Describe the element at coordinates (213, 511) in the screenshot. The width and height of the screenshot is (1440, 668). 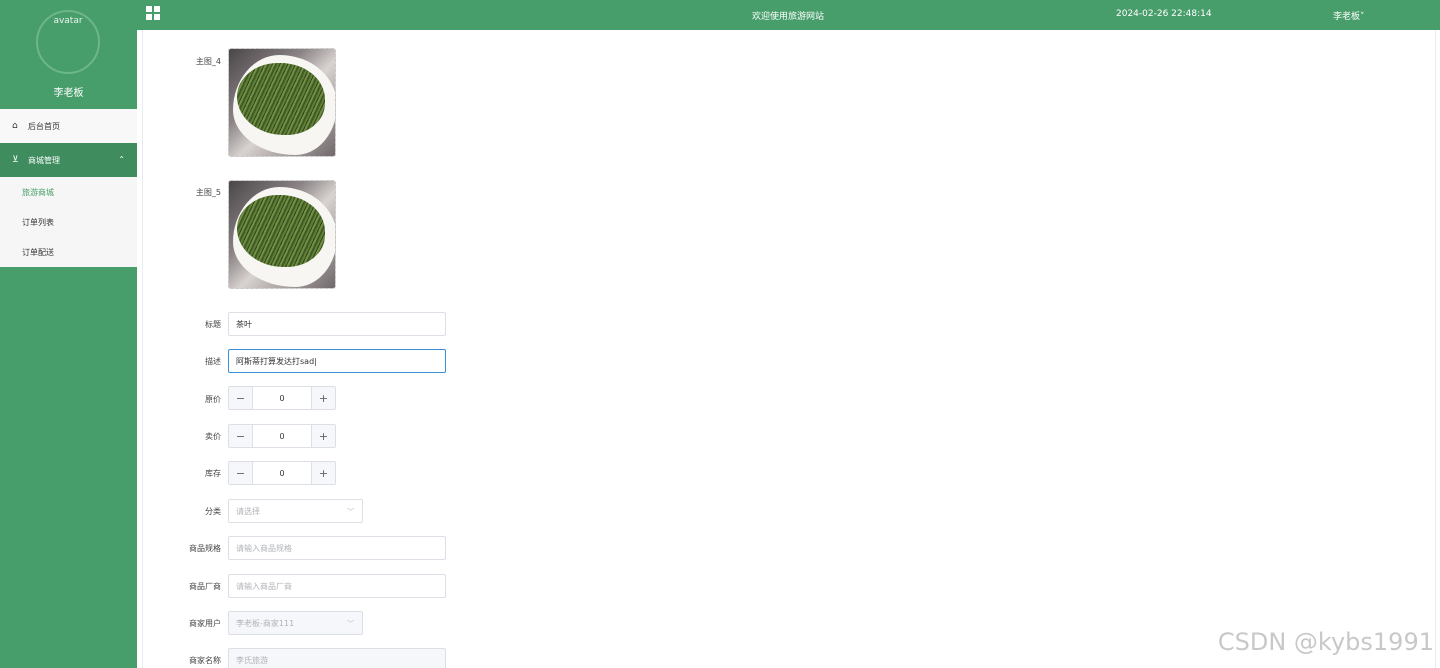
I see `category-label: 分类` at that location.